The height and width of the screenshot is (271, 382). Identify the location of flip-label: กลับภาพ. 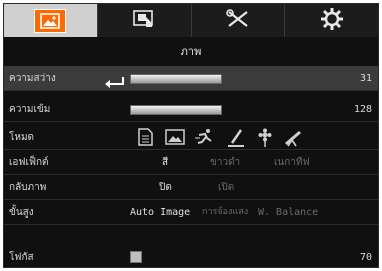
(28, 187).